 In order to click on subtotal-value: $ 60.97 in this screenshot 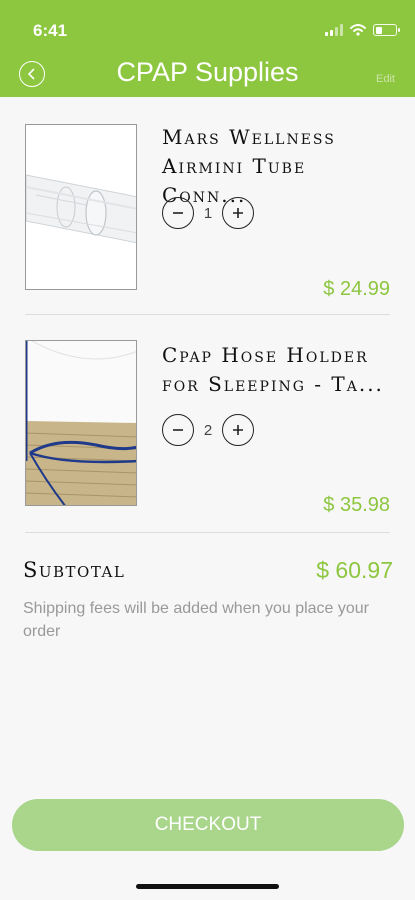, I will do `click(354, 570)`.